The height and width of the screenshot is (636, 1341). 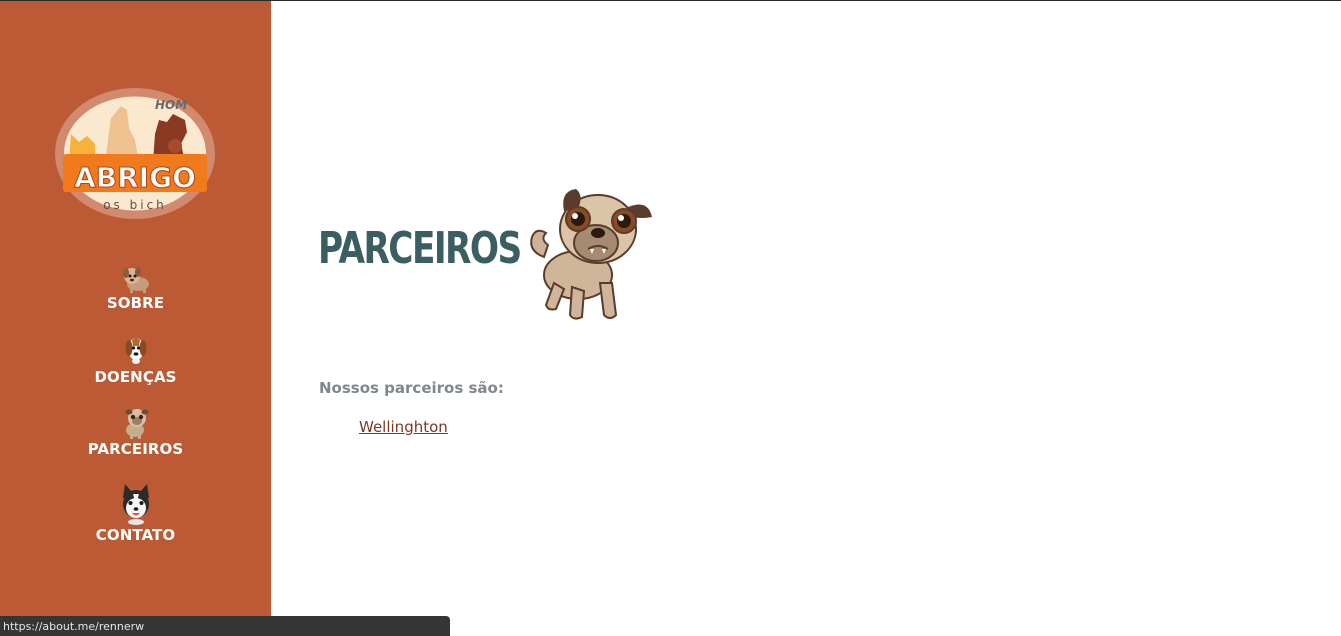 I want to click on nav-label-doencas: DOENÇAS, so click(x=135, y=377).